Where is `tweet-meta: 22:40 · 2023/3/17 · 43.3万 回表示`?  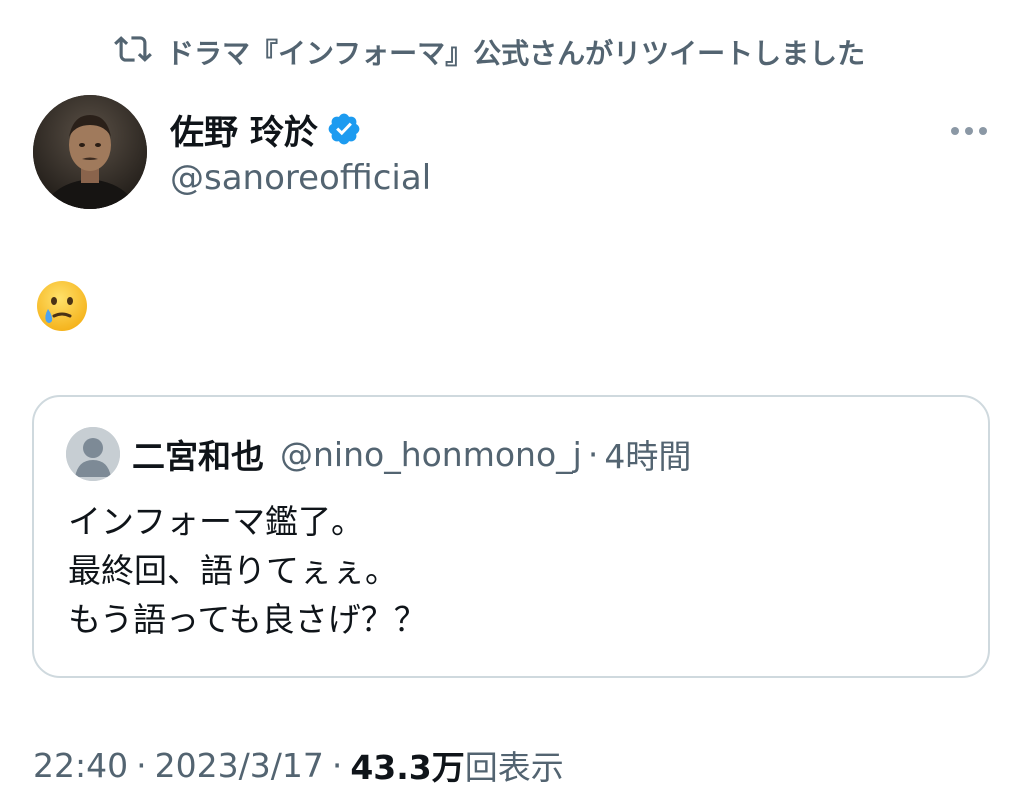 tweet-meta: 22:40 · 2023/3/17 · 43.3万 回表示 is located at coordinates (298, 765).